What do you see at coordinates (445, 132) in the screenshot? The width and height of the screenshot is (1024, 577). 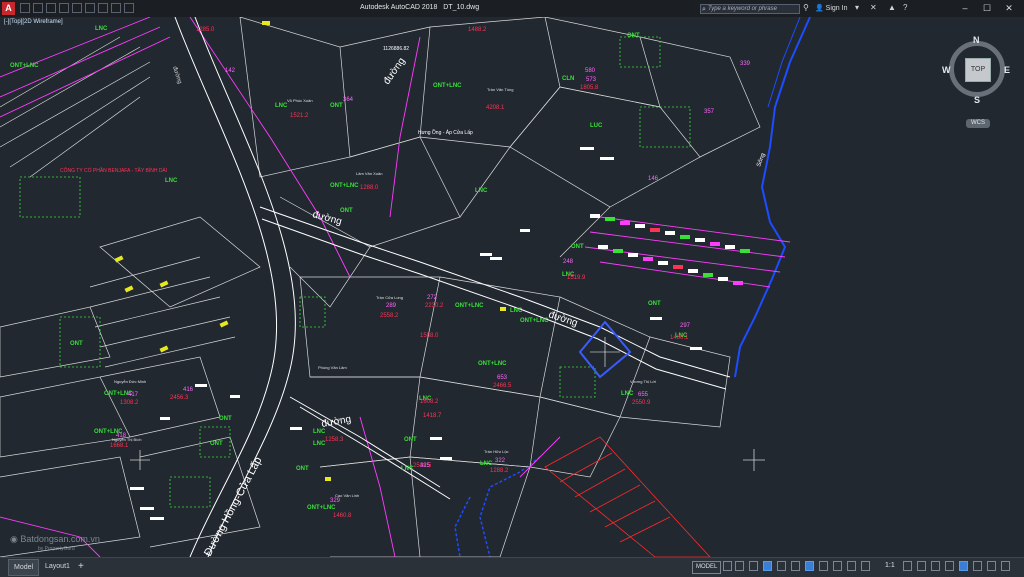 I see `place-label: Hưng Ồng - Áp Cửa Lấp` at bounding box center [445, 132].